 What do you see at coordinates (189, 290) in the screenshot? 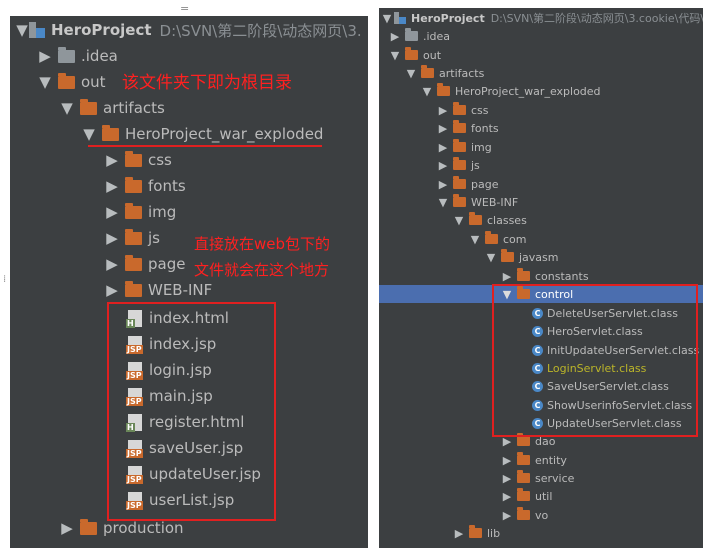
I see `tree-row-web-inf: ▶ WEB-INF` at bounding box center [189, 290].